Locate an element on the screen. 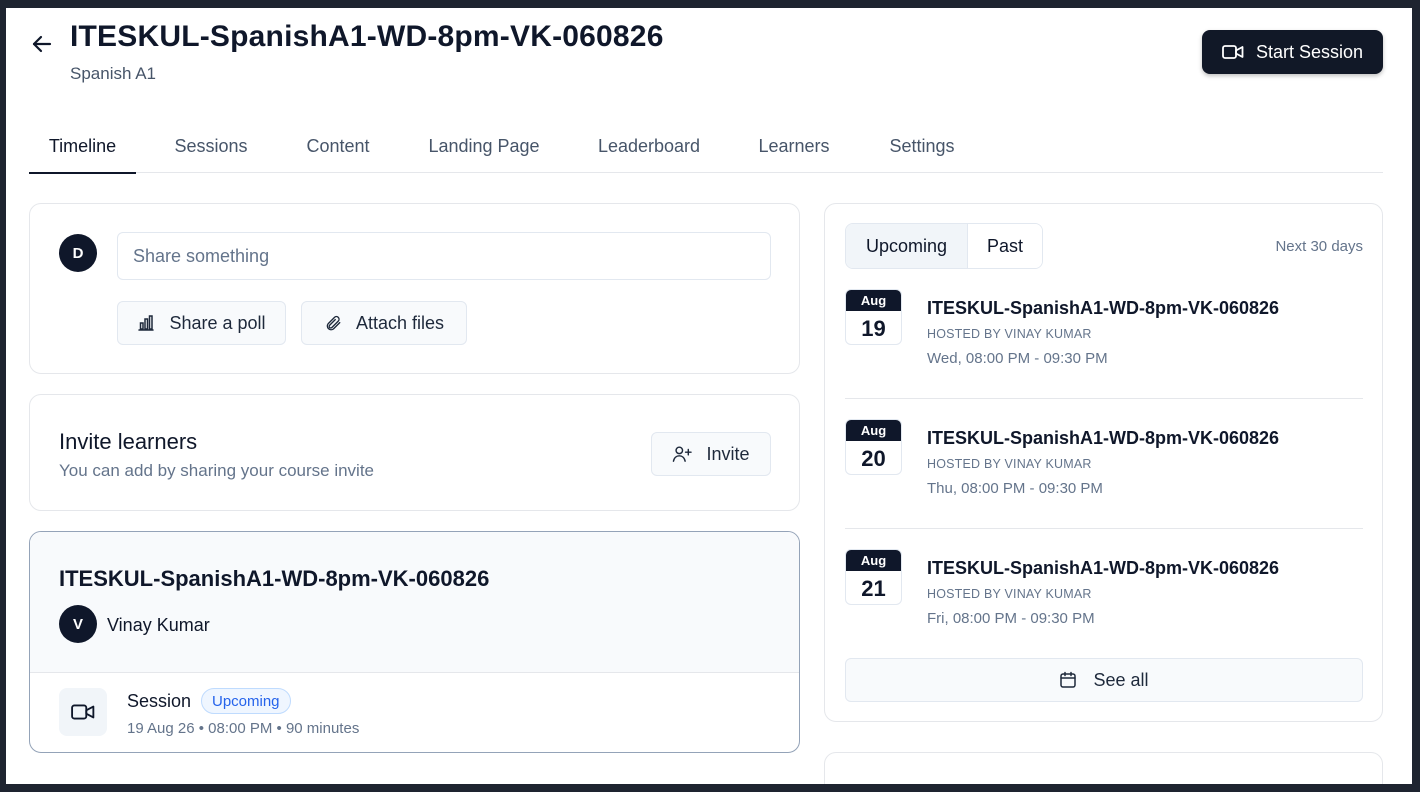 This screenshot has width=1420, height=792. date-day: 19 is located at coordinates (873, 328).